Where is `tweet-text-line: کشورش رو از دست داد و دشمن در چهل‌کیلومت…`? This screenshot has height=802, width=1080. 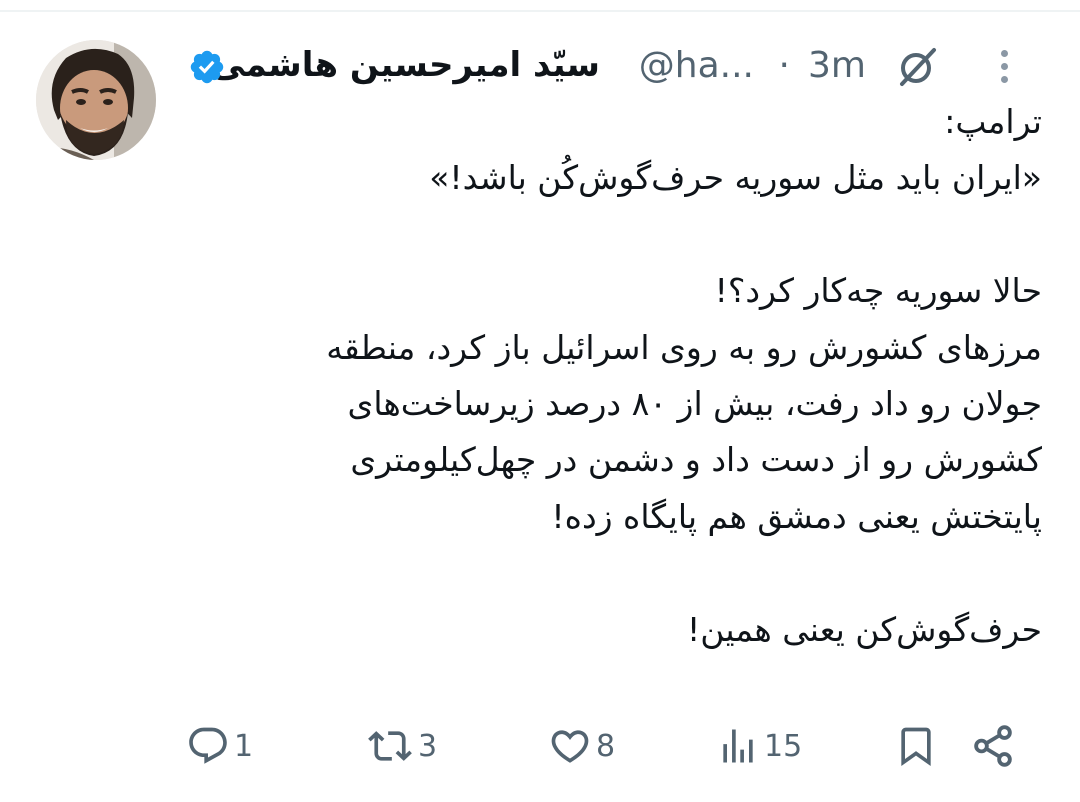
tweet-text-line: کشورش رو از دست داد و دشمن در چهل‌کیلومت… is located at coordinates (696, 460).